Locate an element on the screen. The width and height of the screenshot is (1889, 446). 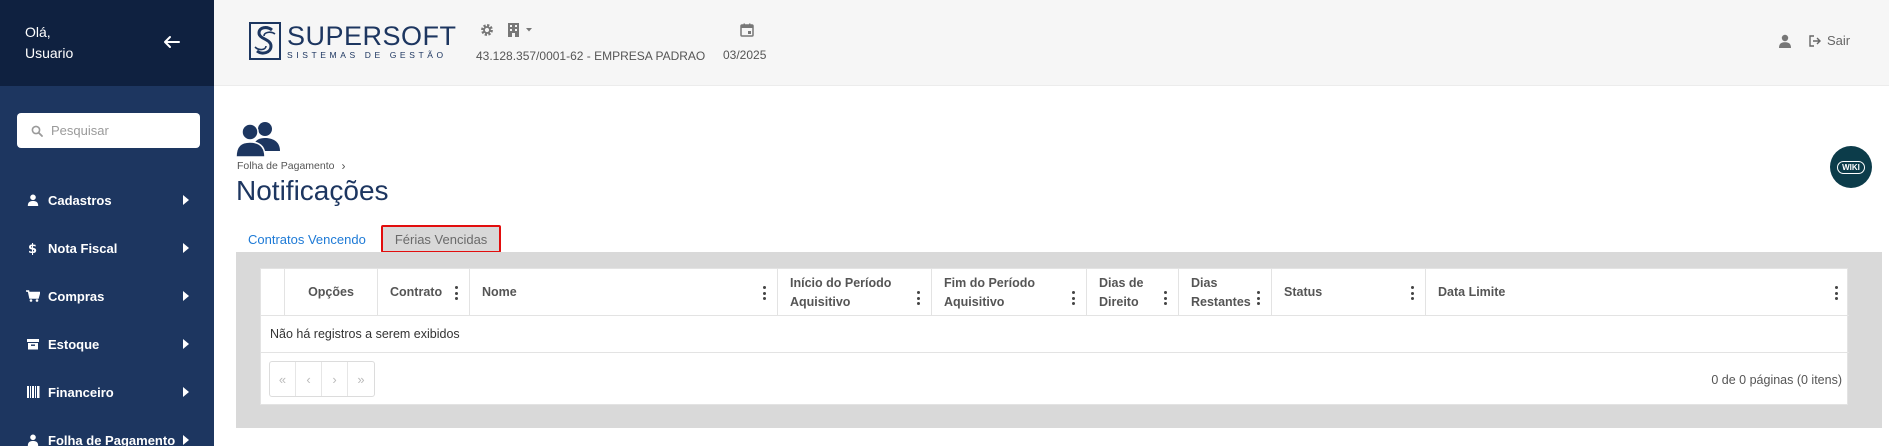
search-input is located at coordinates (121, 130).